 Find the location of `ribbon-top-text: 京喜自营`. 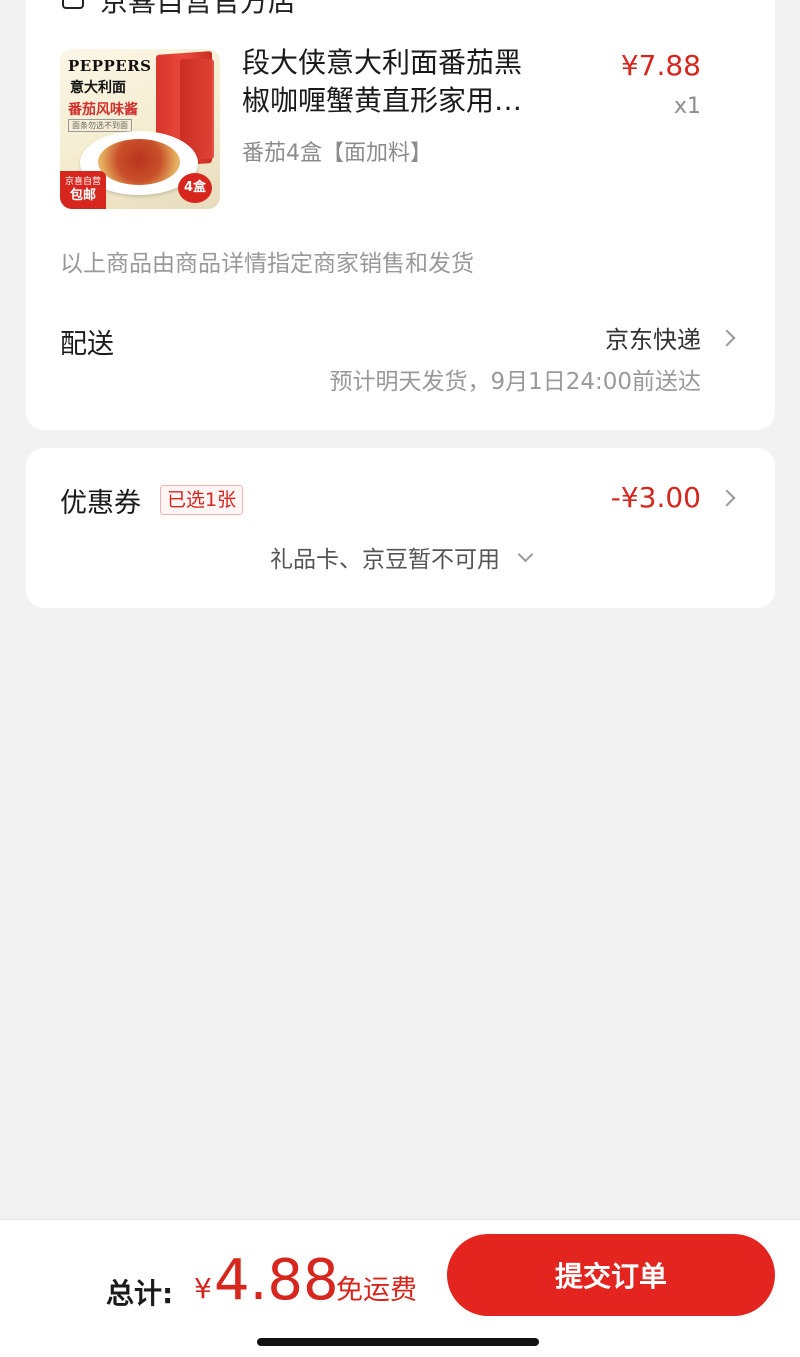

ribbon-top-text: 京喜自营 is located at coordinates (82, 182).